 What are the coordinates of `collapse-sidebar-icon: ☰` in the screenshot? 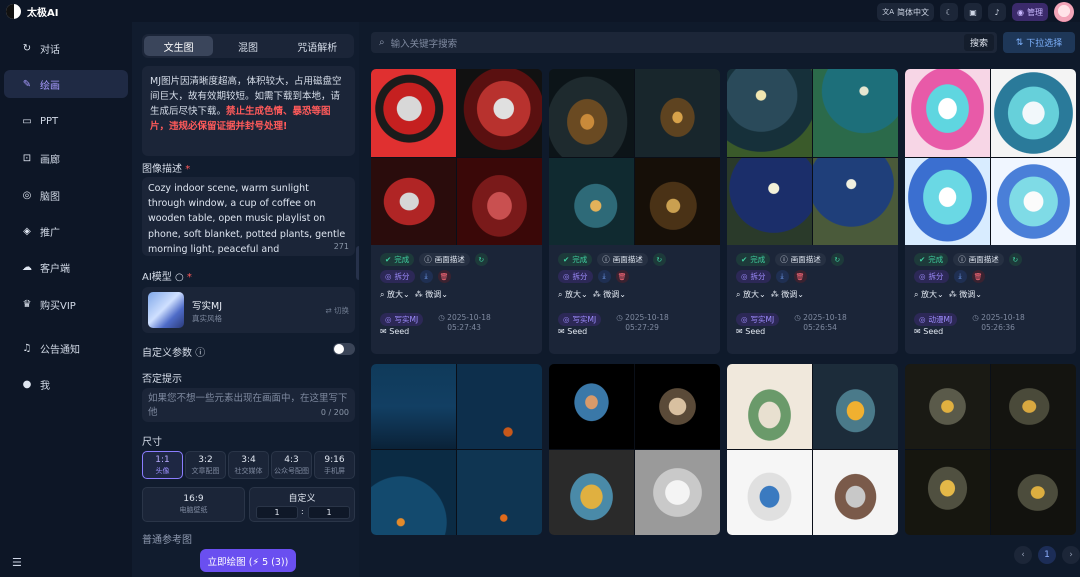 It's located at (17, 562).